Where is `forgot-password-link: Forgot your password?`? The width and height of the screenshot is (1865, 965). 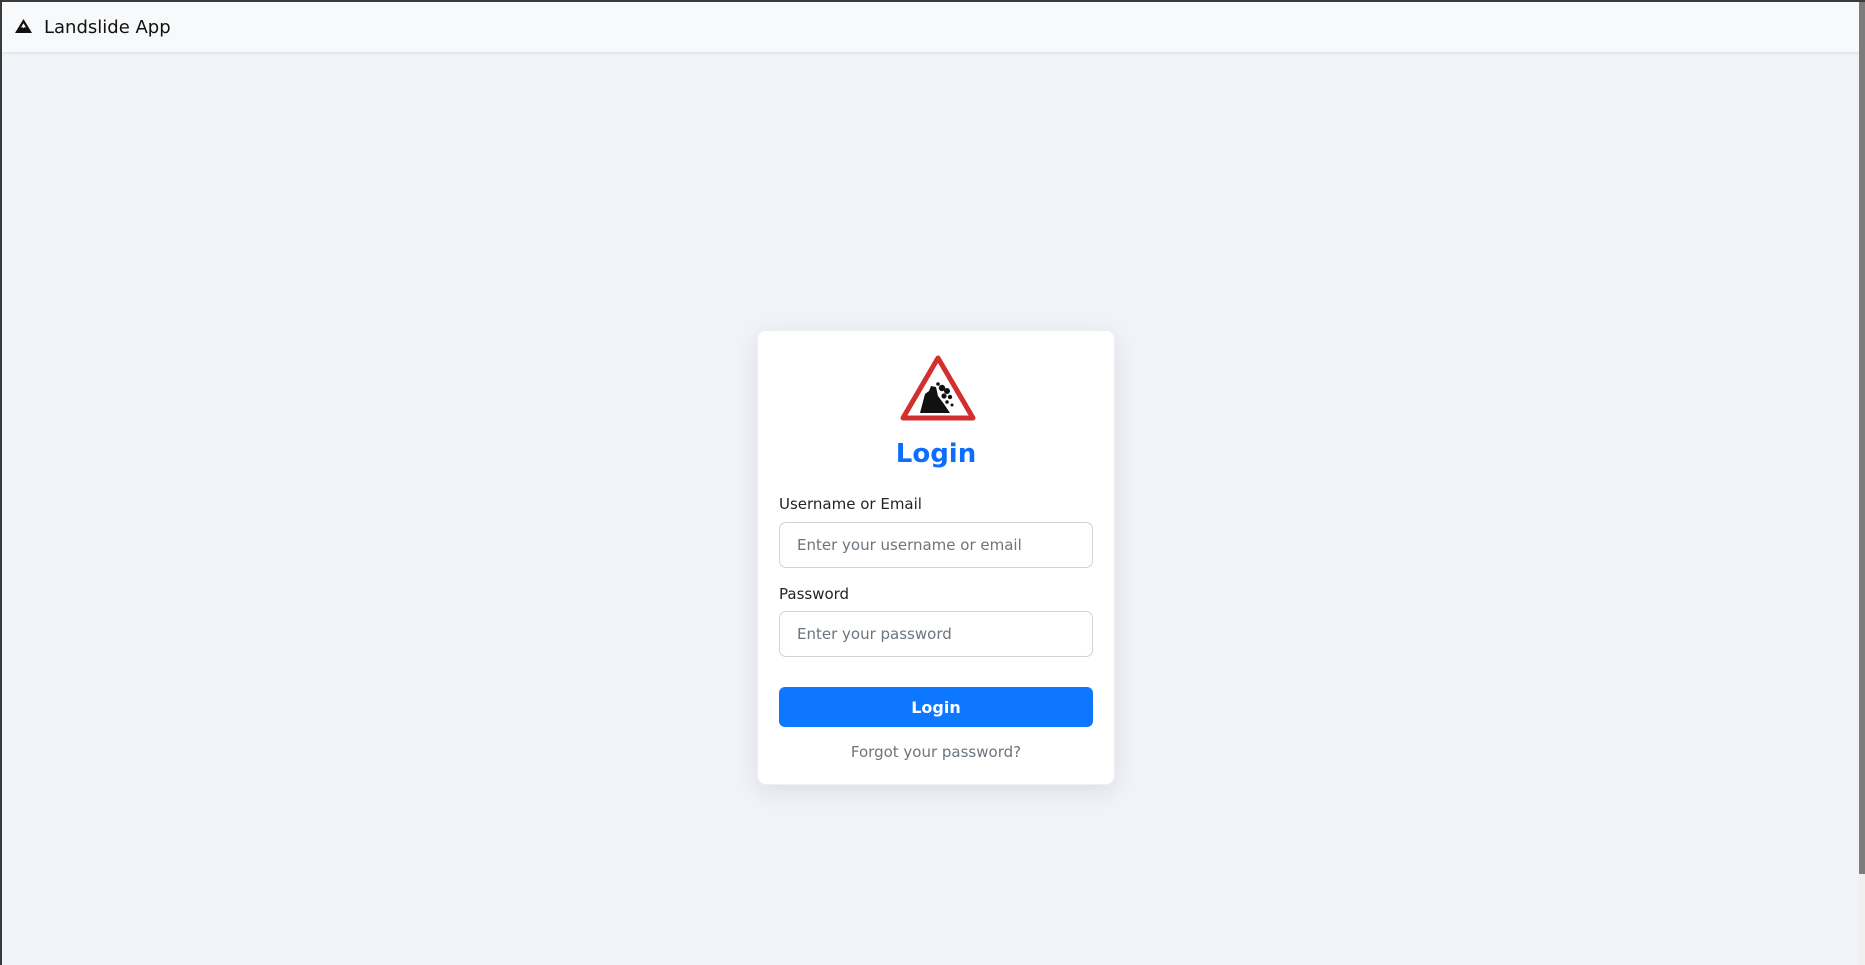
forgot-password-link: Forgot your password? is located at coordinates (936, 752).